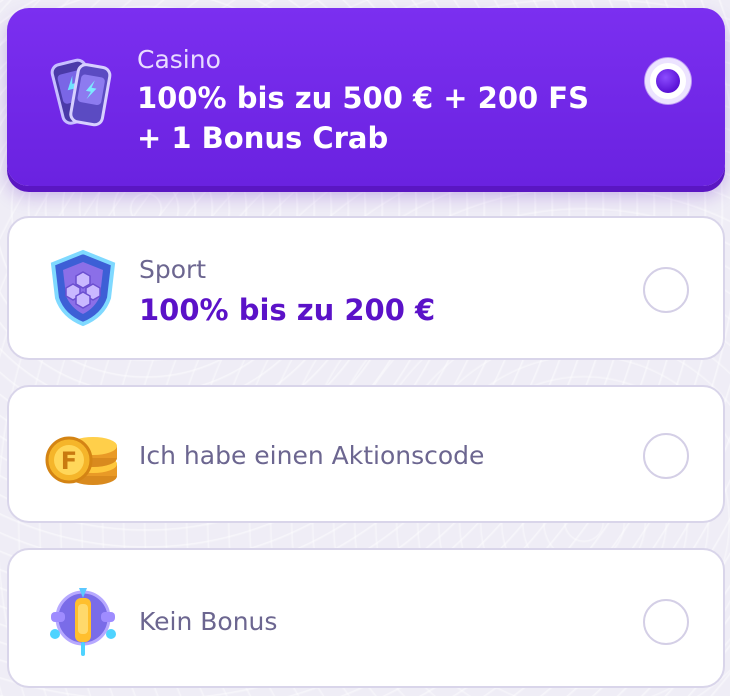 This screenshot has width=730, height=696. I want to click on option-label: Ich habe einen Aktionscode, so click(312, 455).